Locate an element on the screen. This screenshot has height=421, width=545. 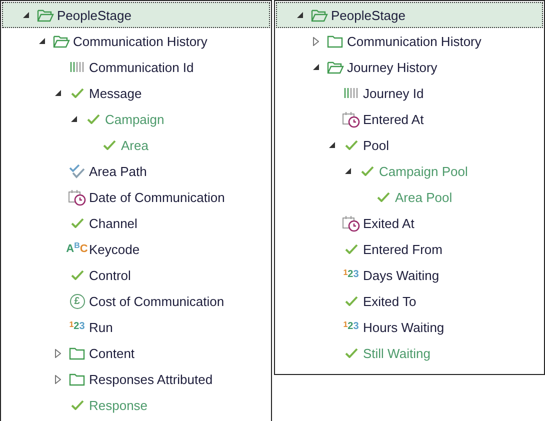
tree-item: Hours Waiting is located at coordinates (403, 327).